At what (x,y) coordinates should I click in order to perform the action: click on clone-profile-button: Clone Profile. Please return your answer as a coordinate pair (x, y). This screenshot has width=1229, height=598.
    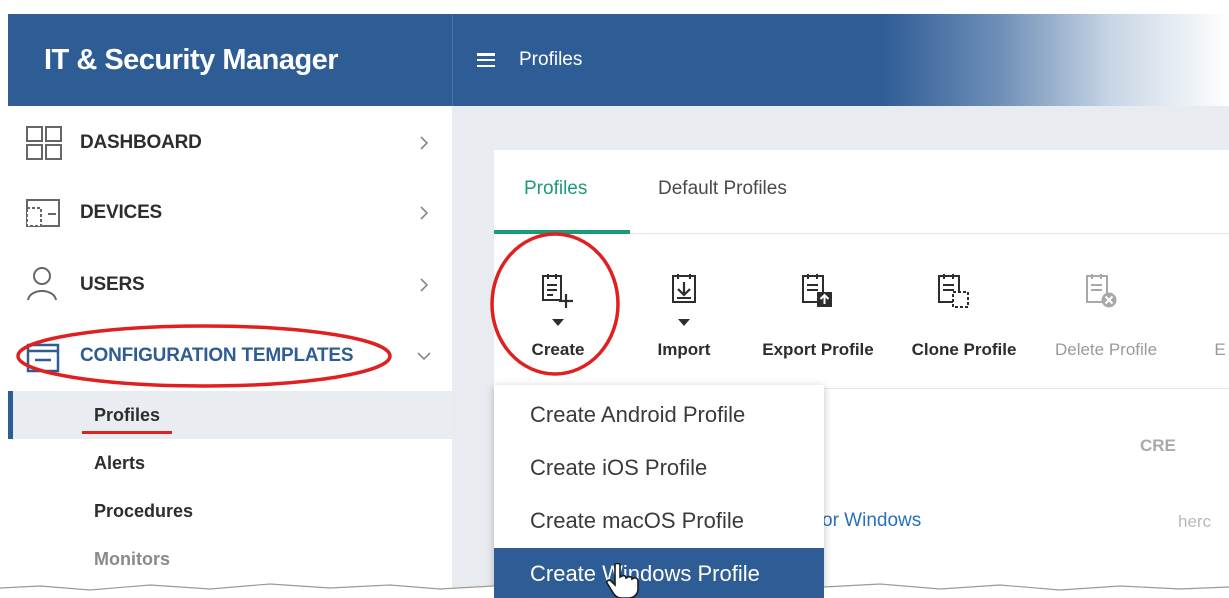
    Looking at the image, I should click on (964, 312).